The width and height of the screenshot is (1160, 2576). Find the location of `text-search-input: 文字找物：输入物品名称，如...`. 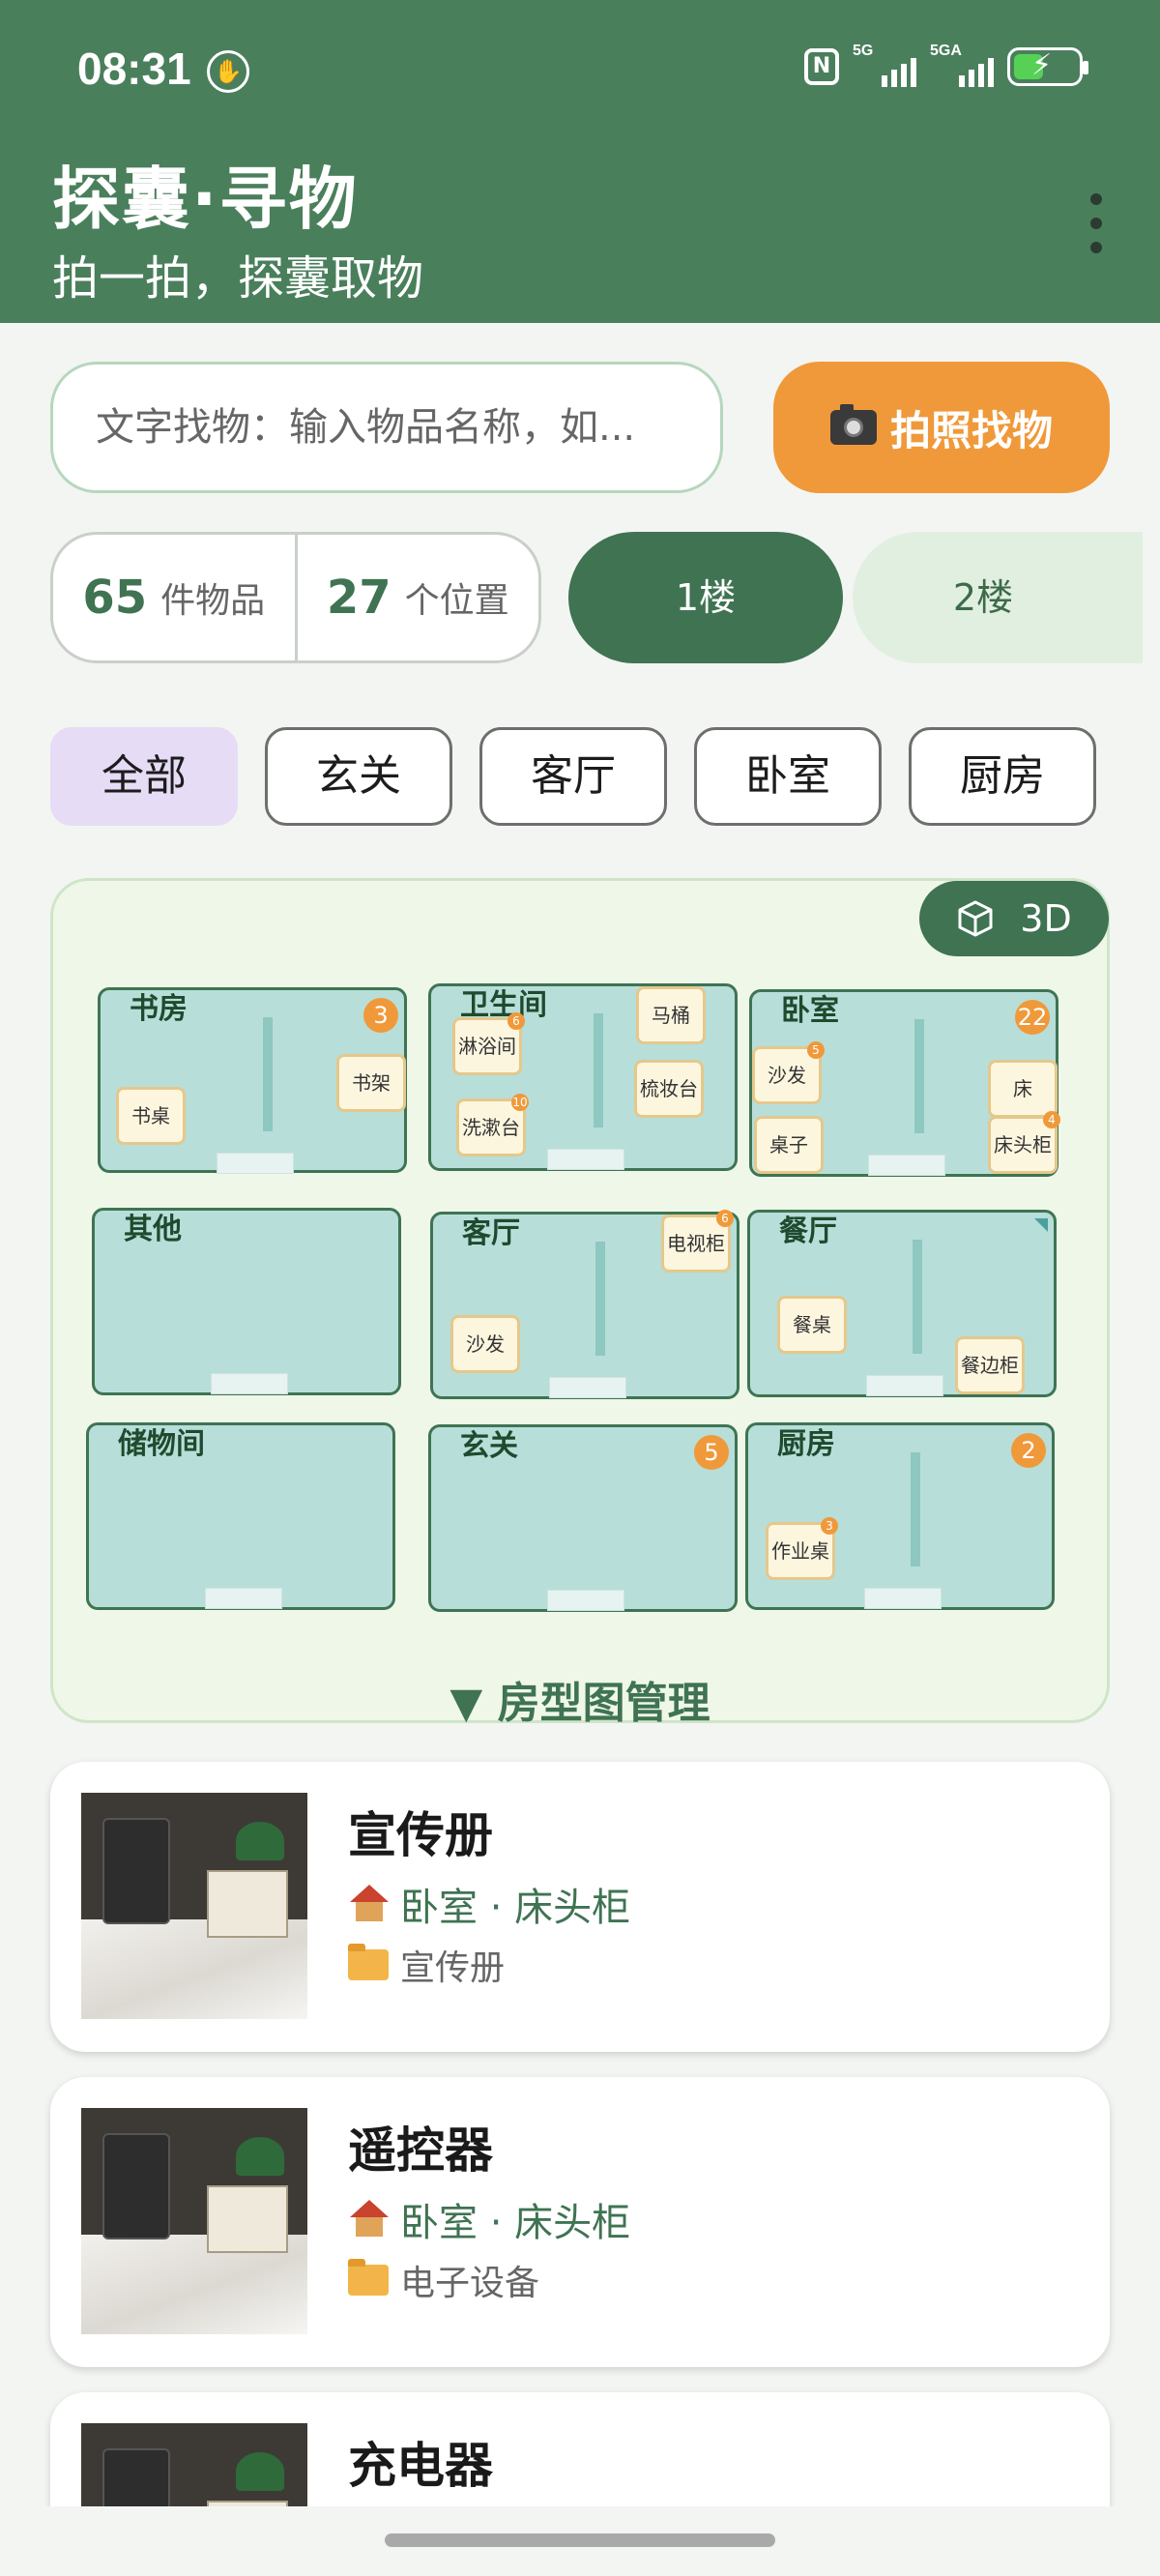

text-search-input: 文字找物：输入物品名称，如... is located at coordinates (386, 427).